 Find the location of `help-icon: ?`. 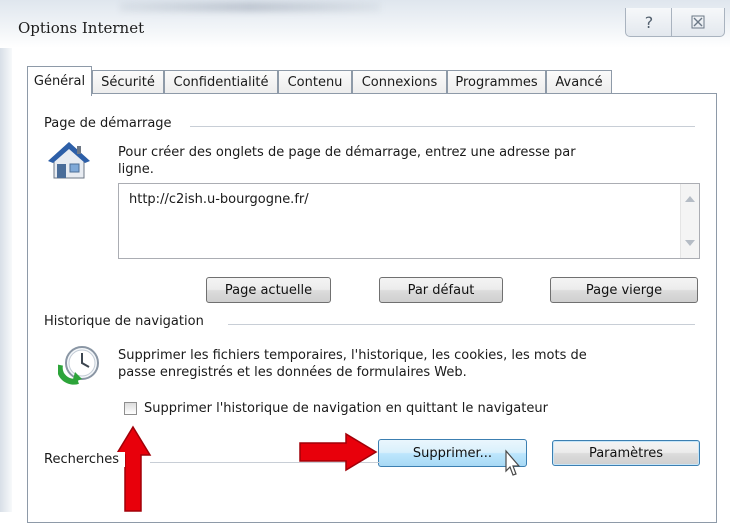

help-icon: ? is located at coordinates (649, 22).